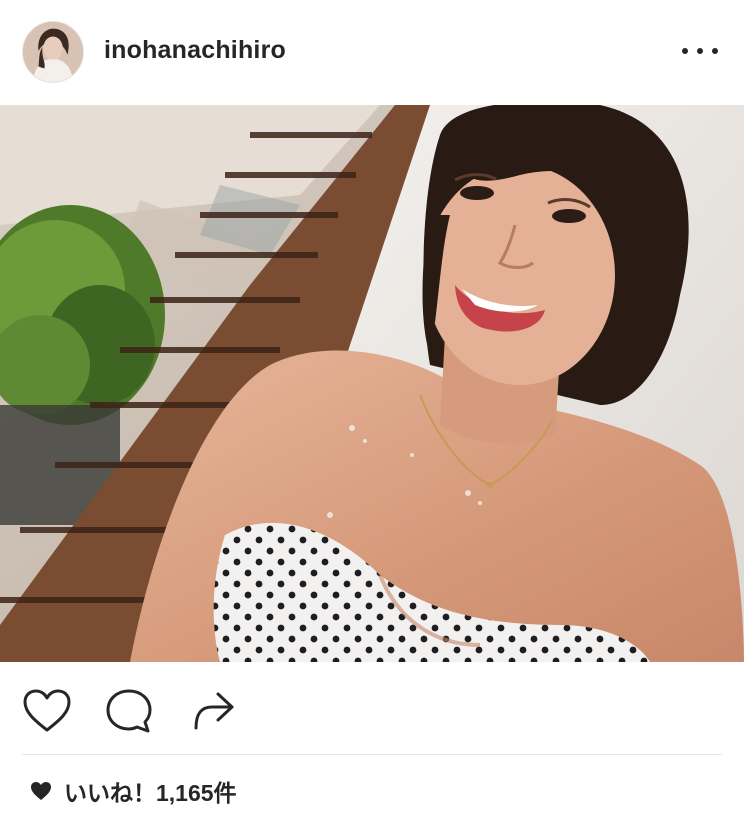  What do you see at coordinates (372, 52) in the screenshot?
I see `post-header: inohanachihiro` at bounding box center [372, 52].